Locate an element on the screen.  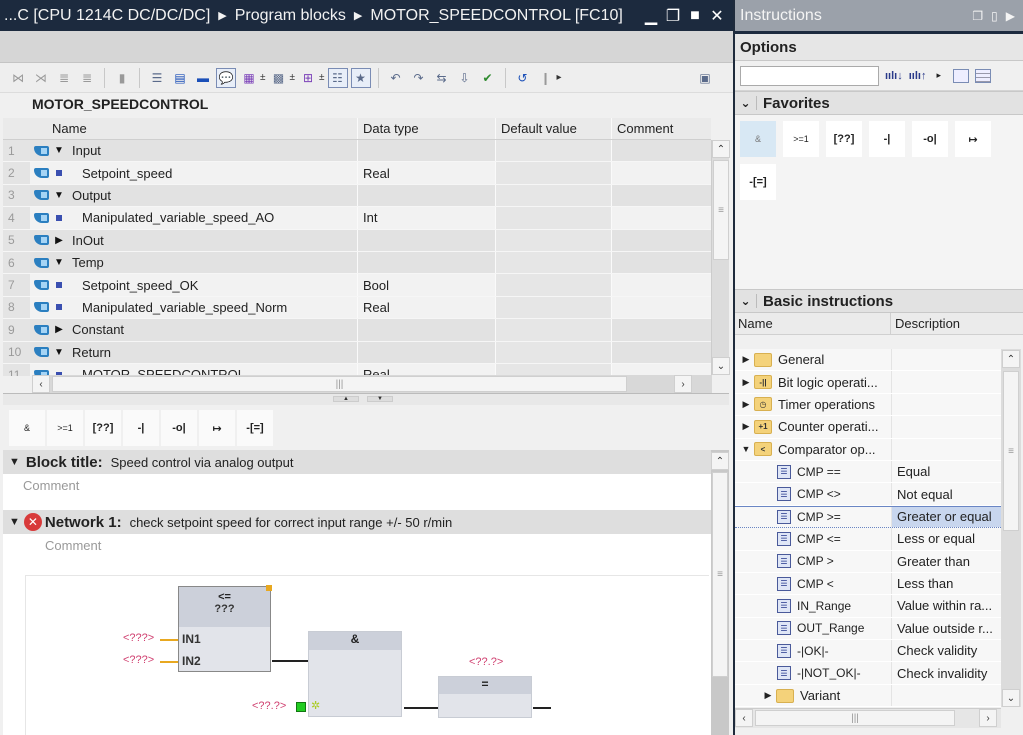
search-down-icon: ıılı↓ is located at coordinates (894, 76).